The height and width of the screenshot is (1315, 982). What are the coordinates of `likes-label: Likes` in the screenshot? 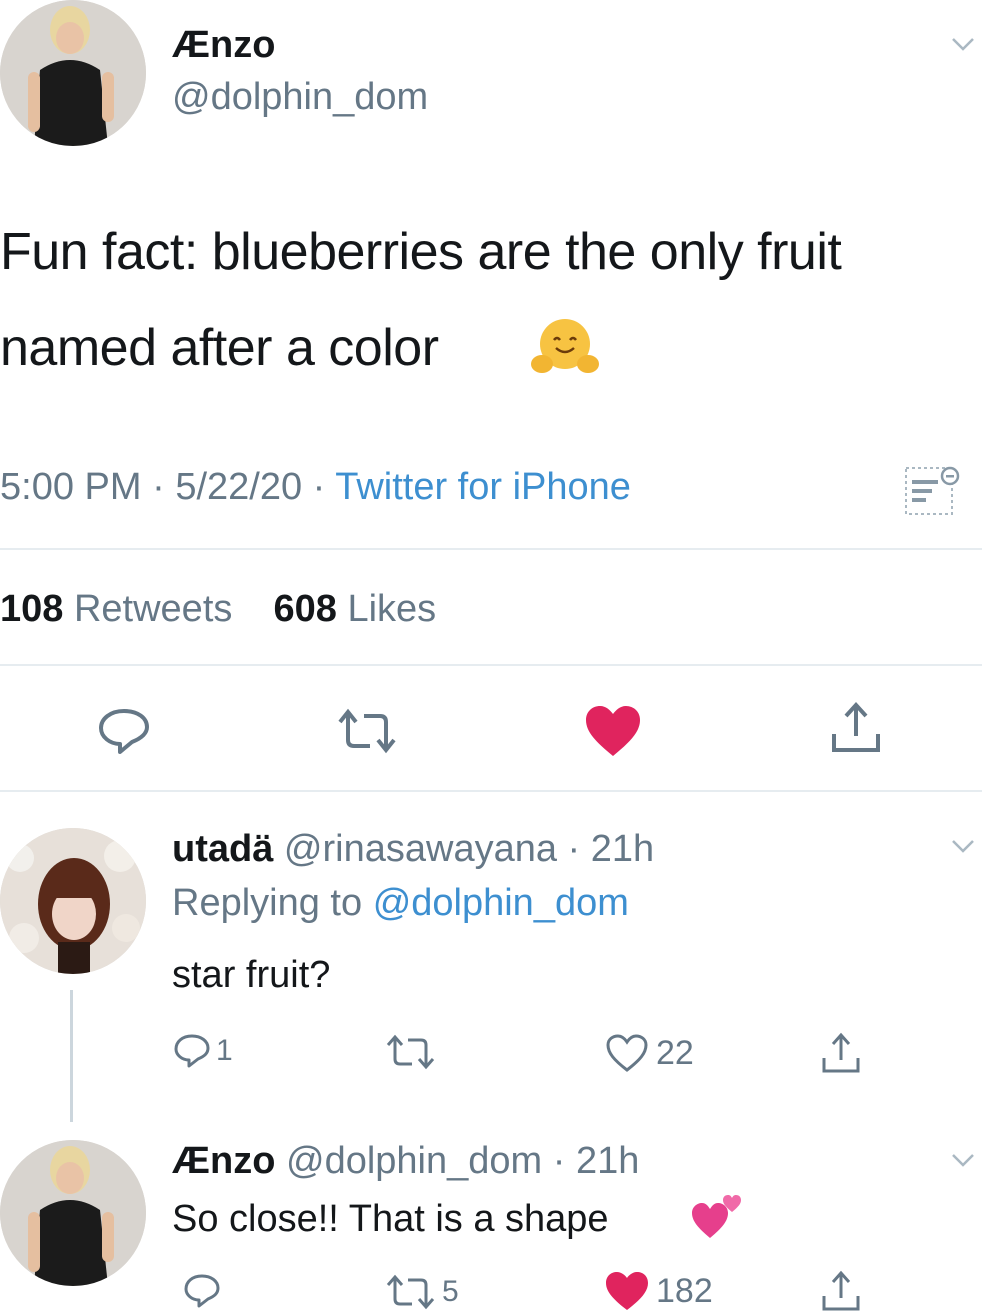 It's located at (391, 609).